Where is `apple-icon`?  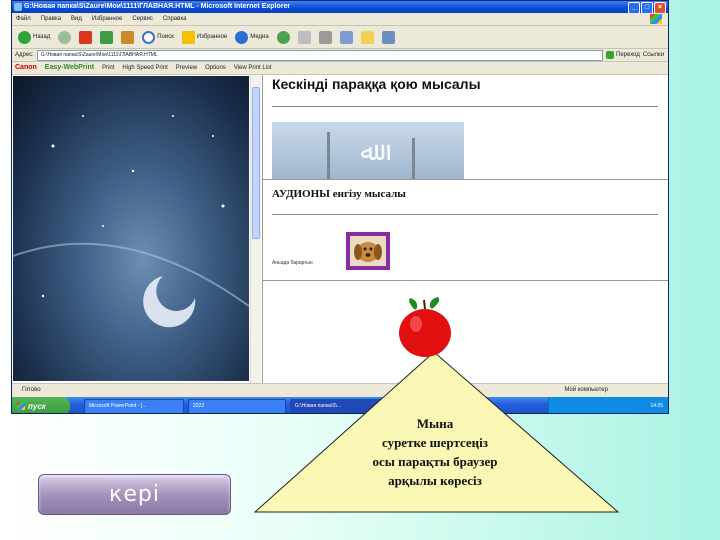
apple-icon is located at coordinates (425, 327).